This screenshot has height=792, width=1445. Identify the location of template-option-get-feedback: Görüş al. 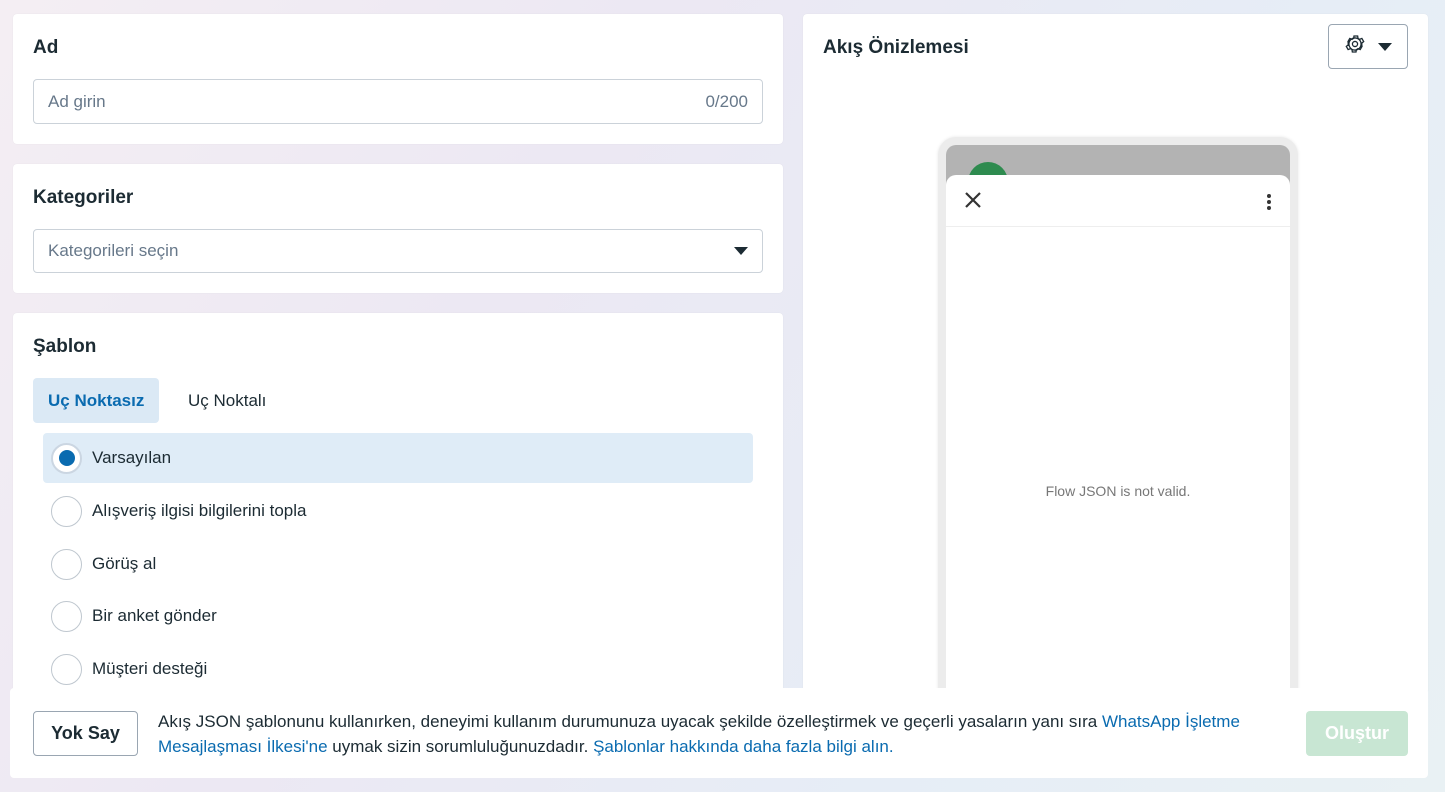
(398, 564).